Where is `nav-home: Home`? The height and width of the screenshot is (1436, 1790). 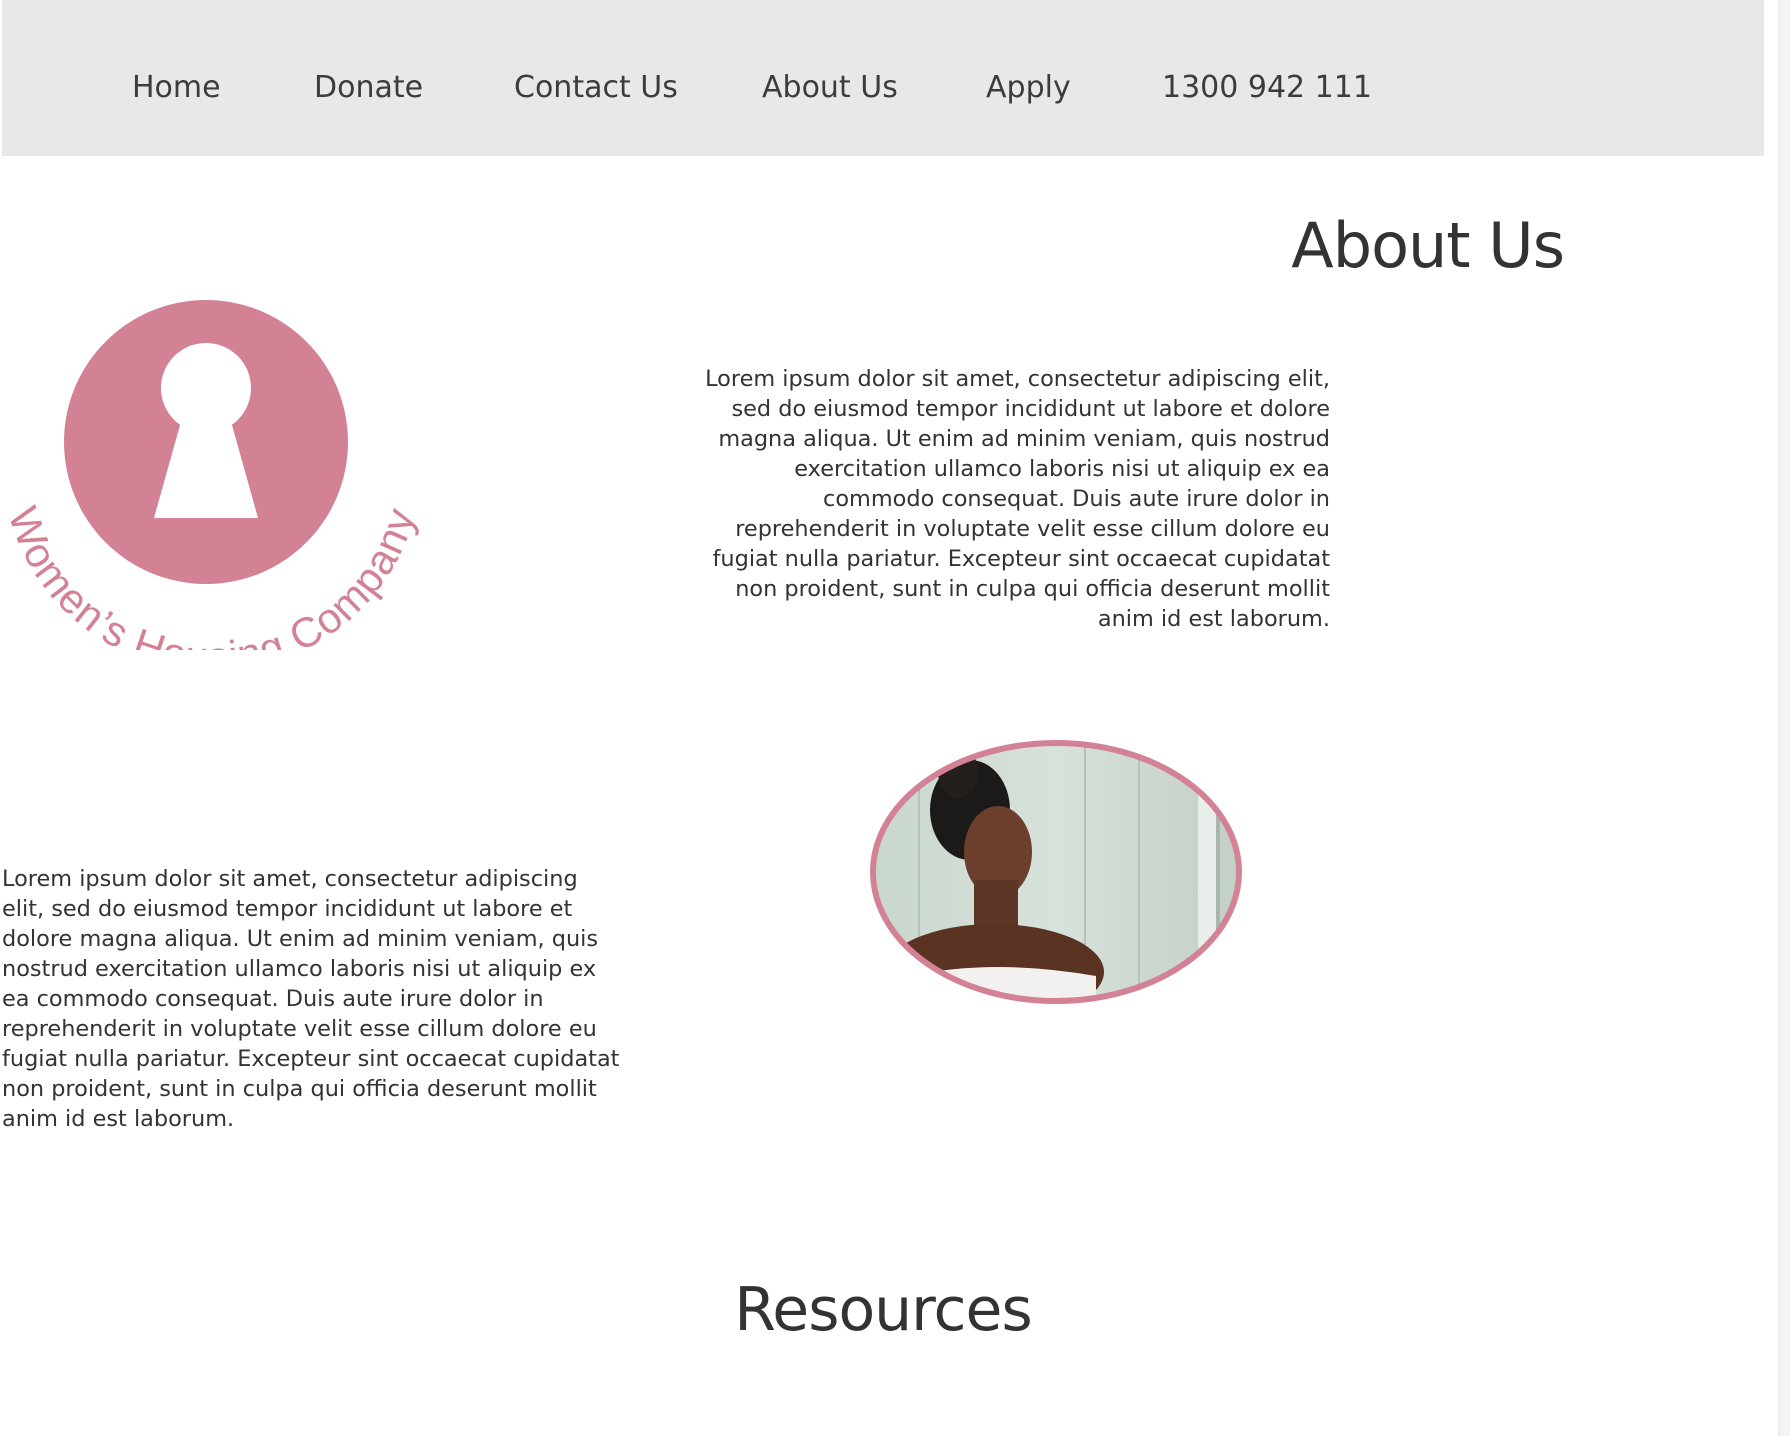
nav-home: Home is located at coordinates (176, 88).